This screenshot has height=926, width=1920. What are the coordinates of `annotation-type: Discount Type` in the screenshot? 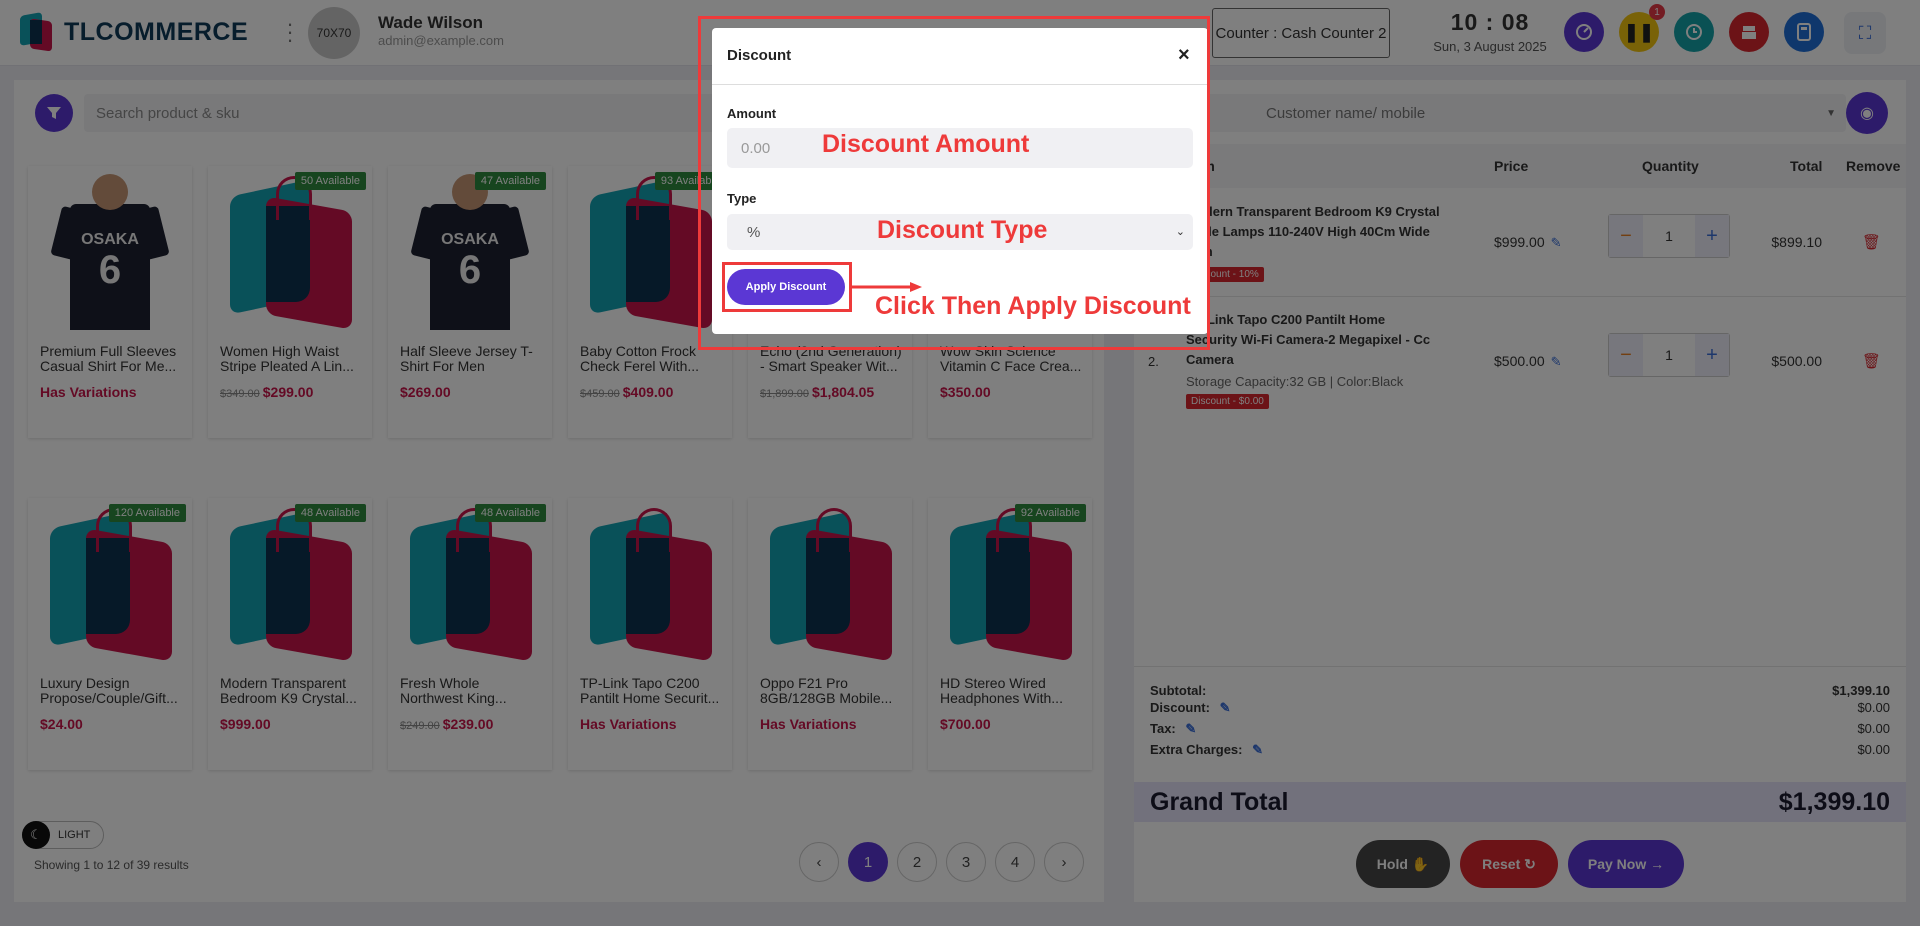 It's located at (962, 230).